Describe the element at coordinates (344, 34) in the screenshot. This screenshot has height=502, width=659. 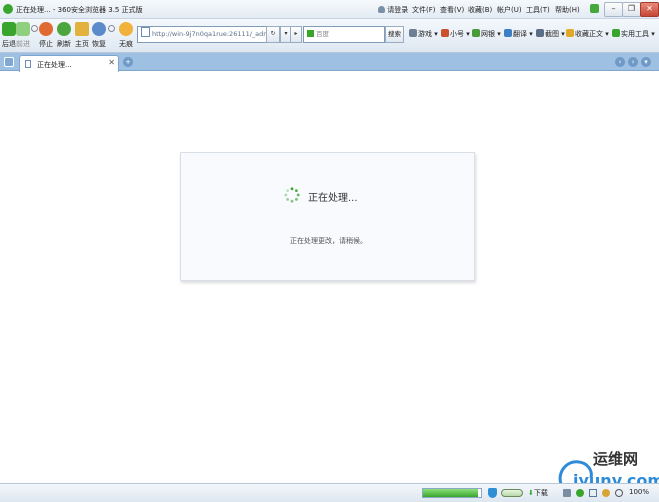
I see `search-input: 百度` at that location.